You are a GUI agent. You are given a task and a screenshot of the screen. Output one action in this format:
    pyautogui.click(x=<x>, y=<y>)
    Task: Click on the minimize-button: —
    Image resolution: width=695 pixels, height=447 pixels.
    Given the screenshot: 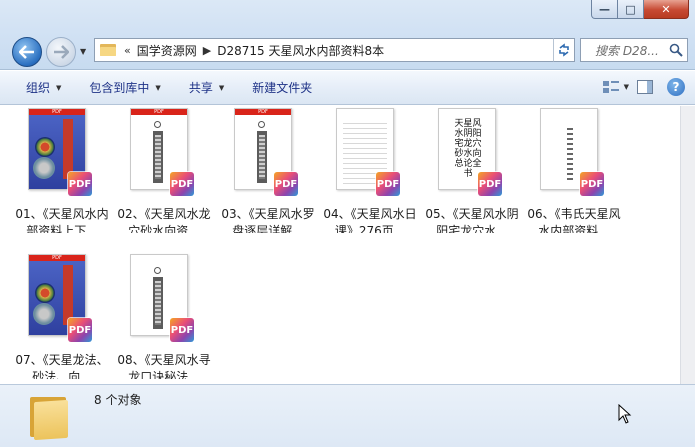 What is the action you would take?
    pyautogui.click(x=604, y=9)
    